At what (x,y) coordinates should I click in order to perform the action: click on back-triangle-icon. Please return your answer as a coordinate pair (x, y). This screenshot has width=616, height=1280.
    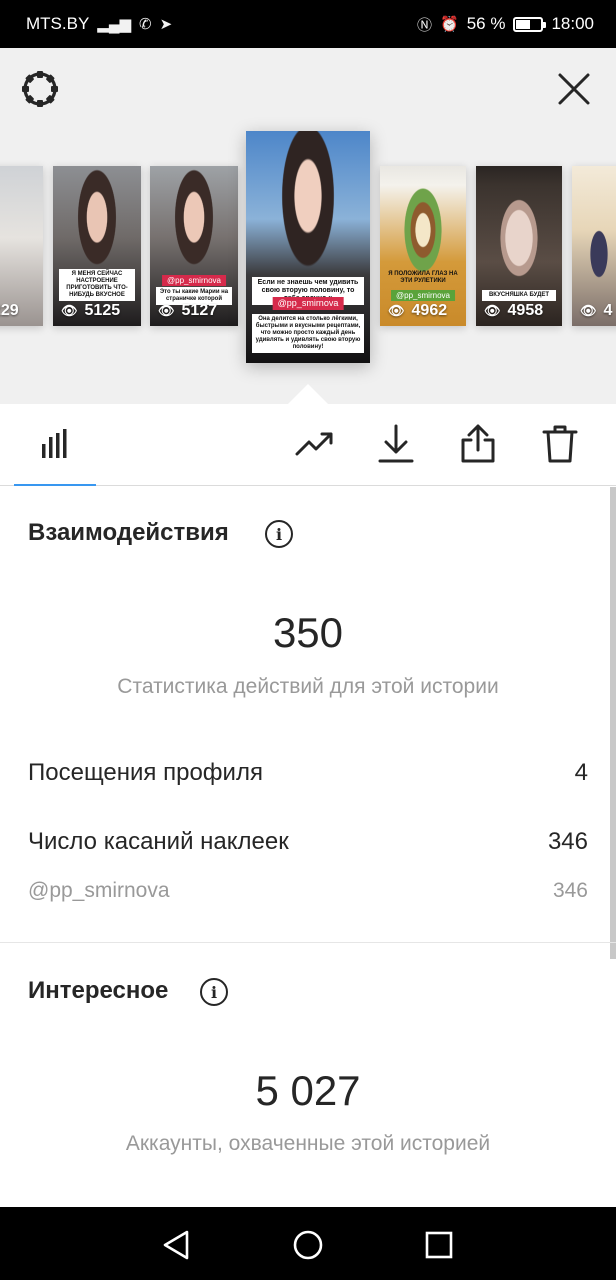
    Looking at the image, I should click on (176, 1245).